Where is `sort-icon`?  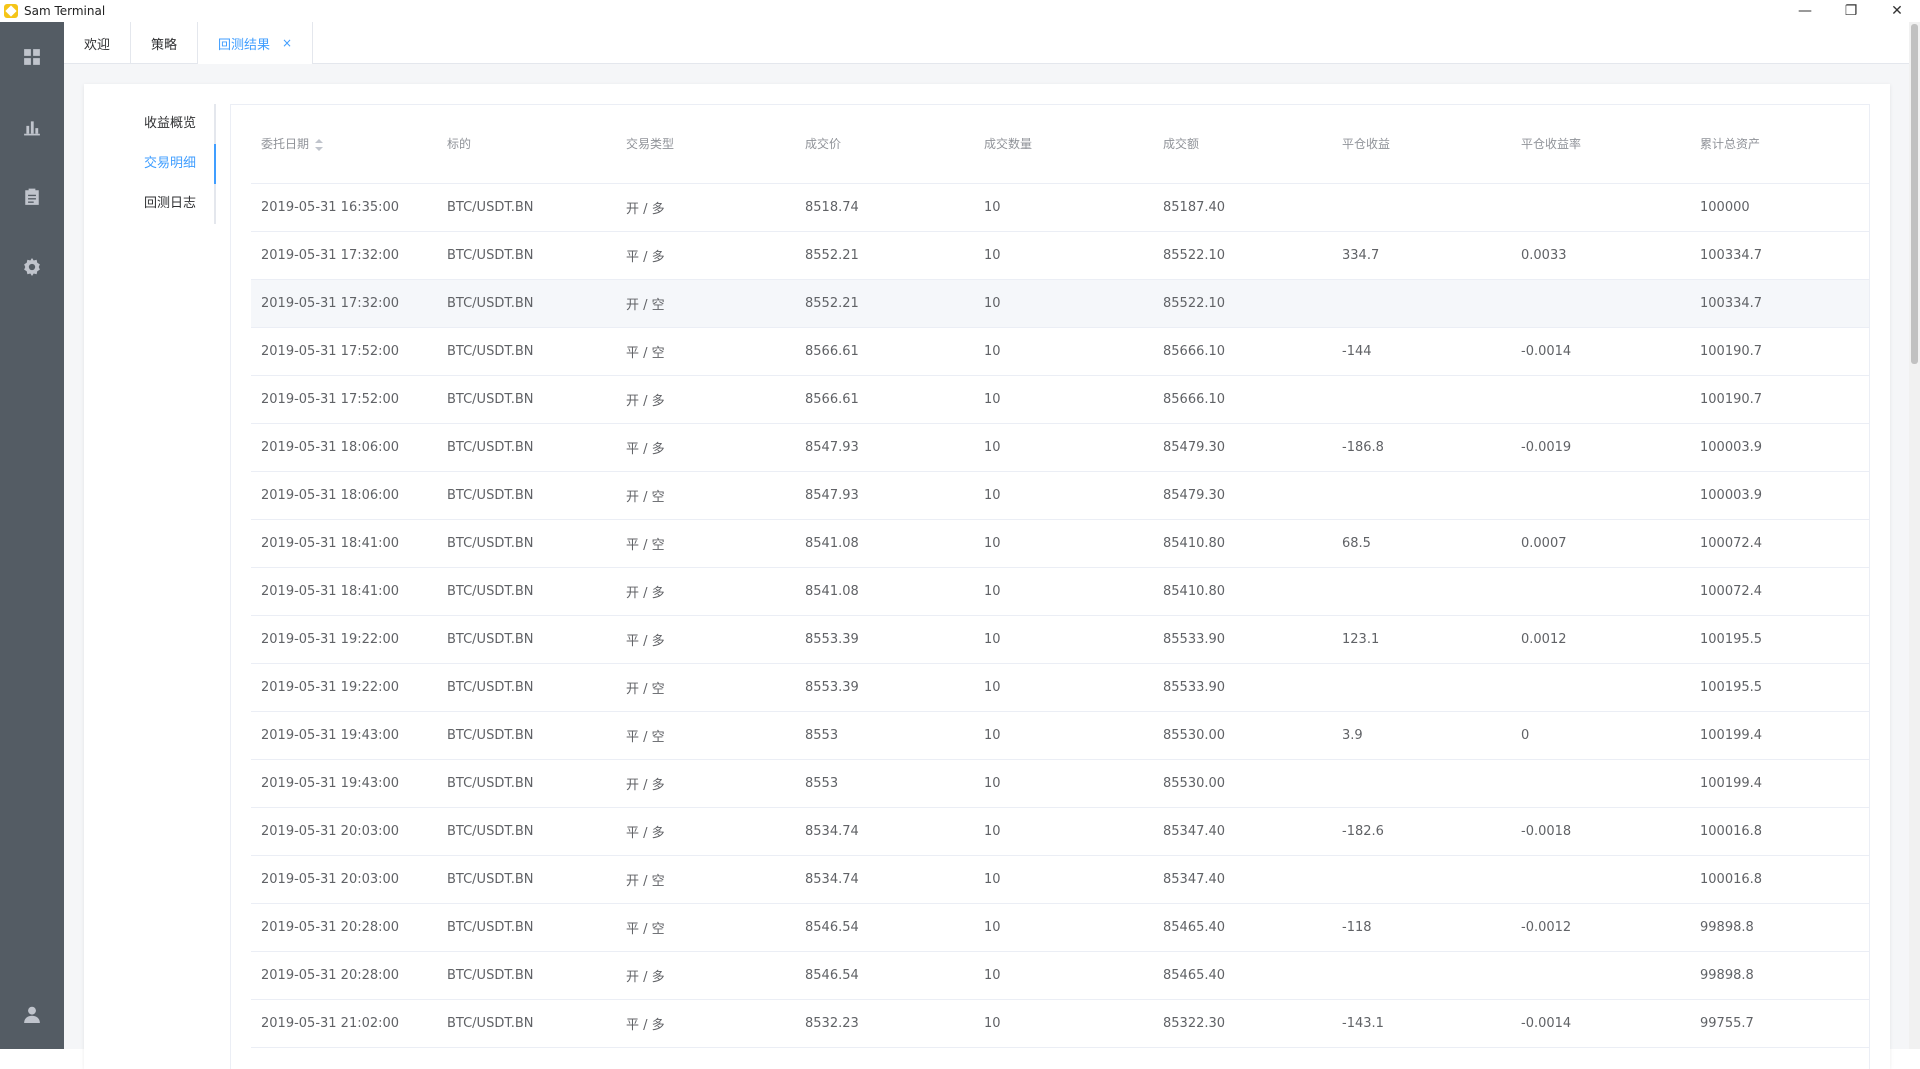
sort-icon is located at coordinates (319, 144).